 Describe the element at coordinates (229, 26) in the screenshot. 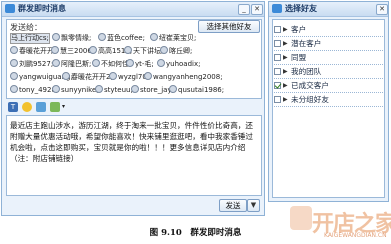

I see `choose-other-friends-button: 选择其他好友` at that location.